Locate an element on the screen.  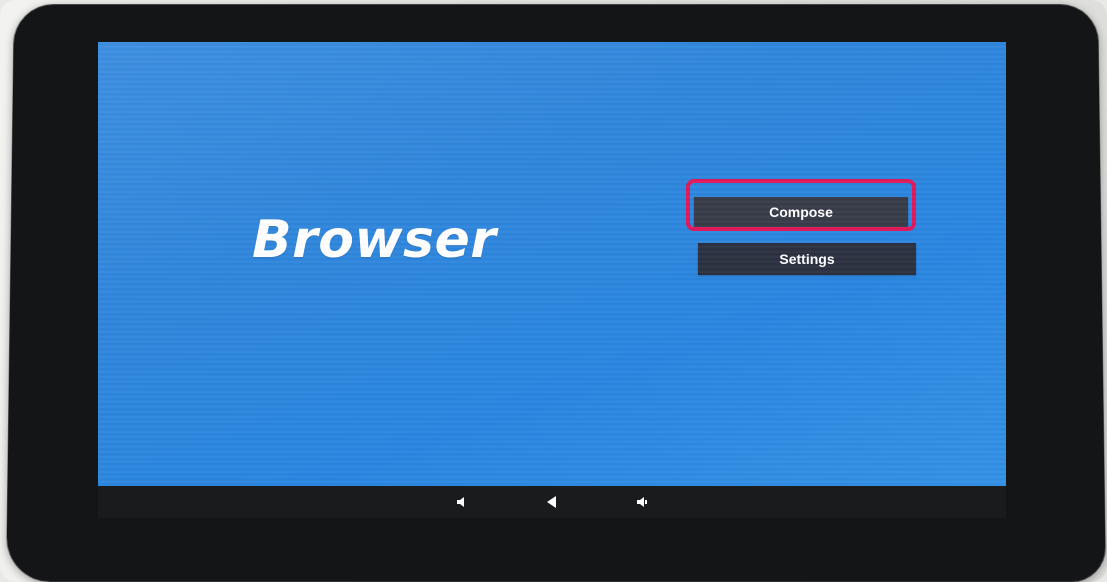
volume-down-icon is located at coordinates (462, 502).